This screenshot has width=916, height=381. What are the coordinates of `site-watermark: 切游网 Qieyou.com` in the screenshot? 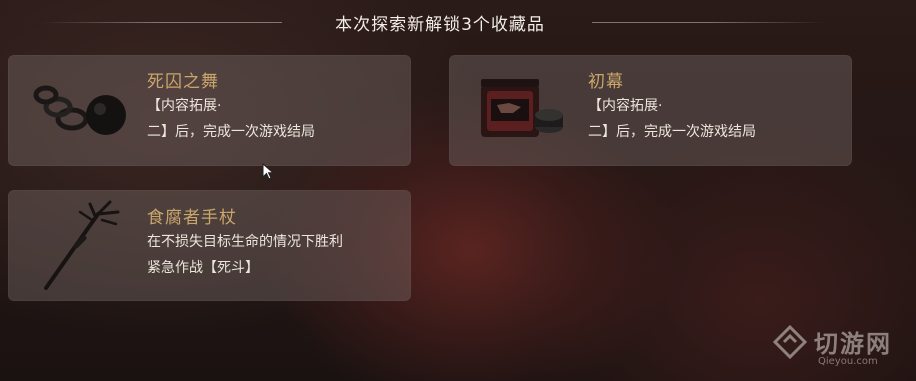 It's located at (842, 347).